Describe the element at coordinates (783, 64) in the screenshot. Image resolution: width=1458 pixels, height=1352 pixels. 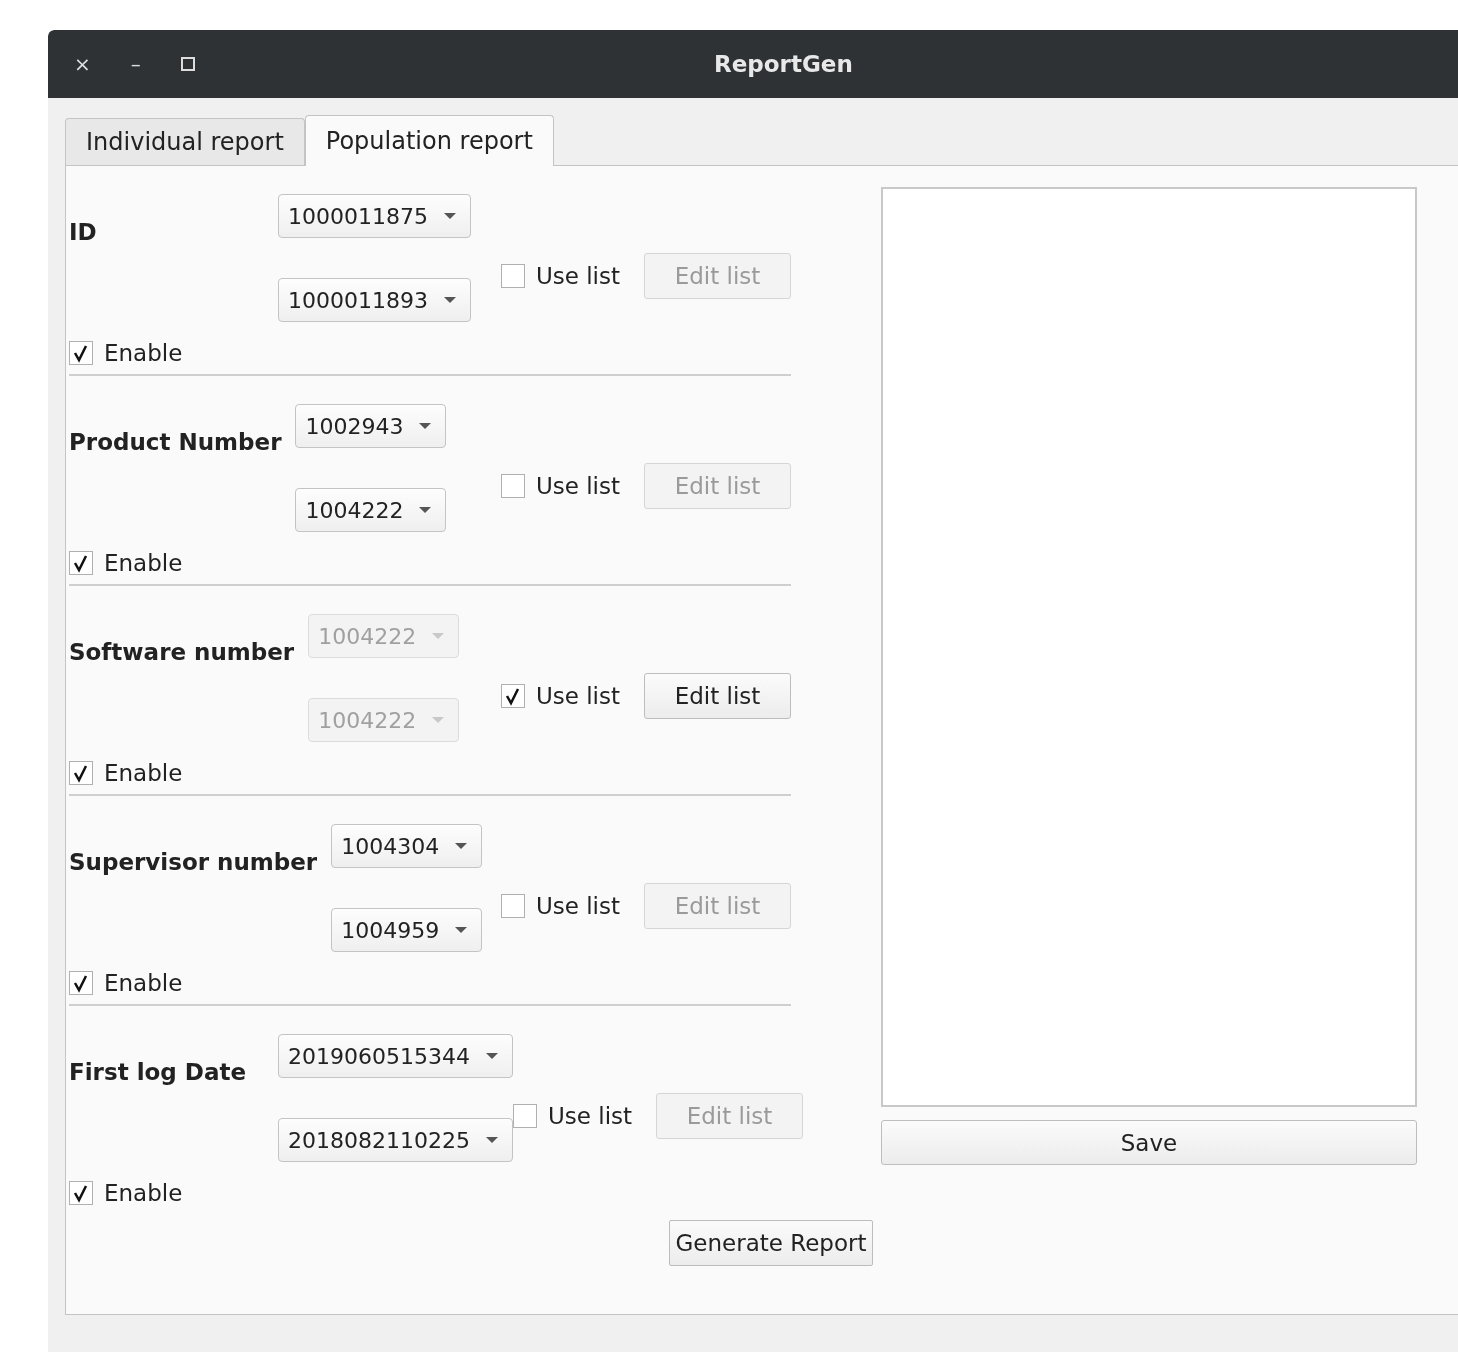
I see `window-title: ReportGen` at that location.